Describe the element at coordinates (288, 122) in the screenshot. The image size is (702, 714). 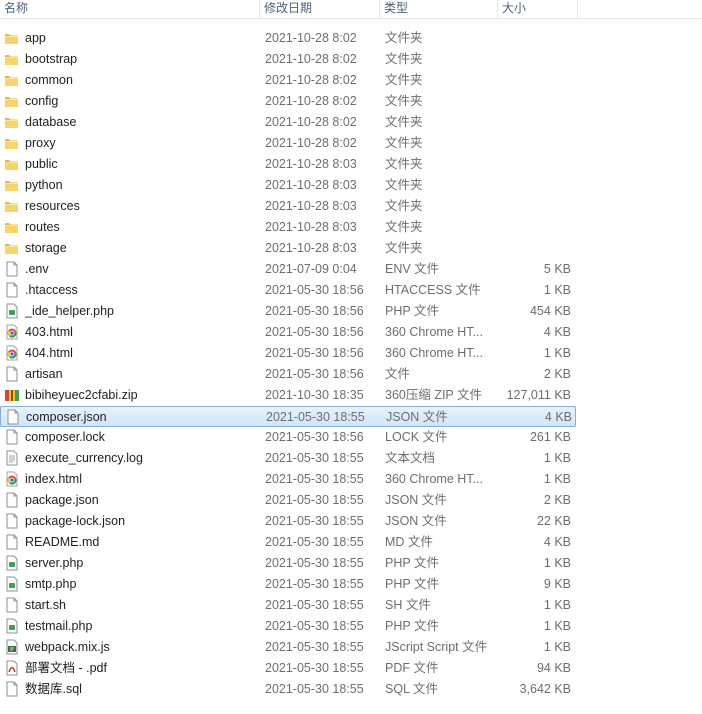
I see `file-row: database 2021-10-28 8:02 文件夹` at that location.